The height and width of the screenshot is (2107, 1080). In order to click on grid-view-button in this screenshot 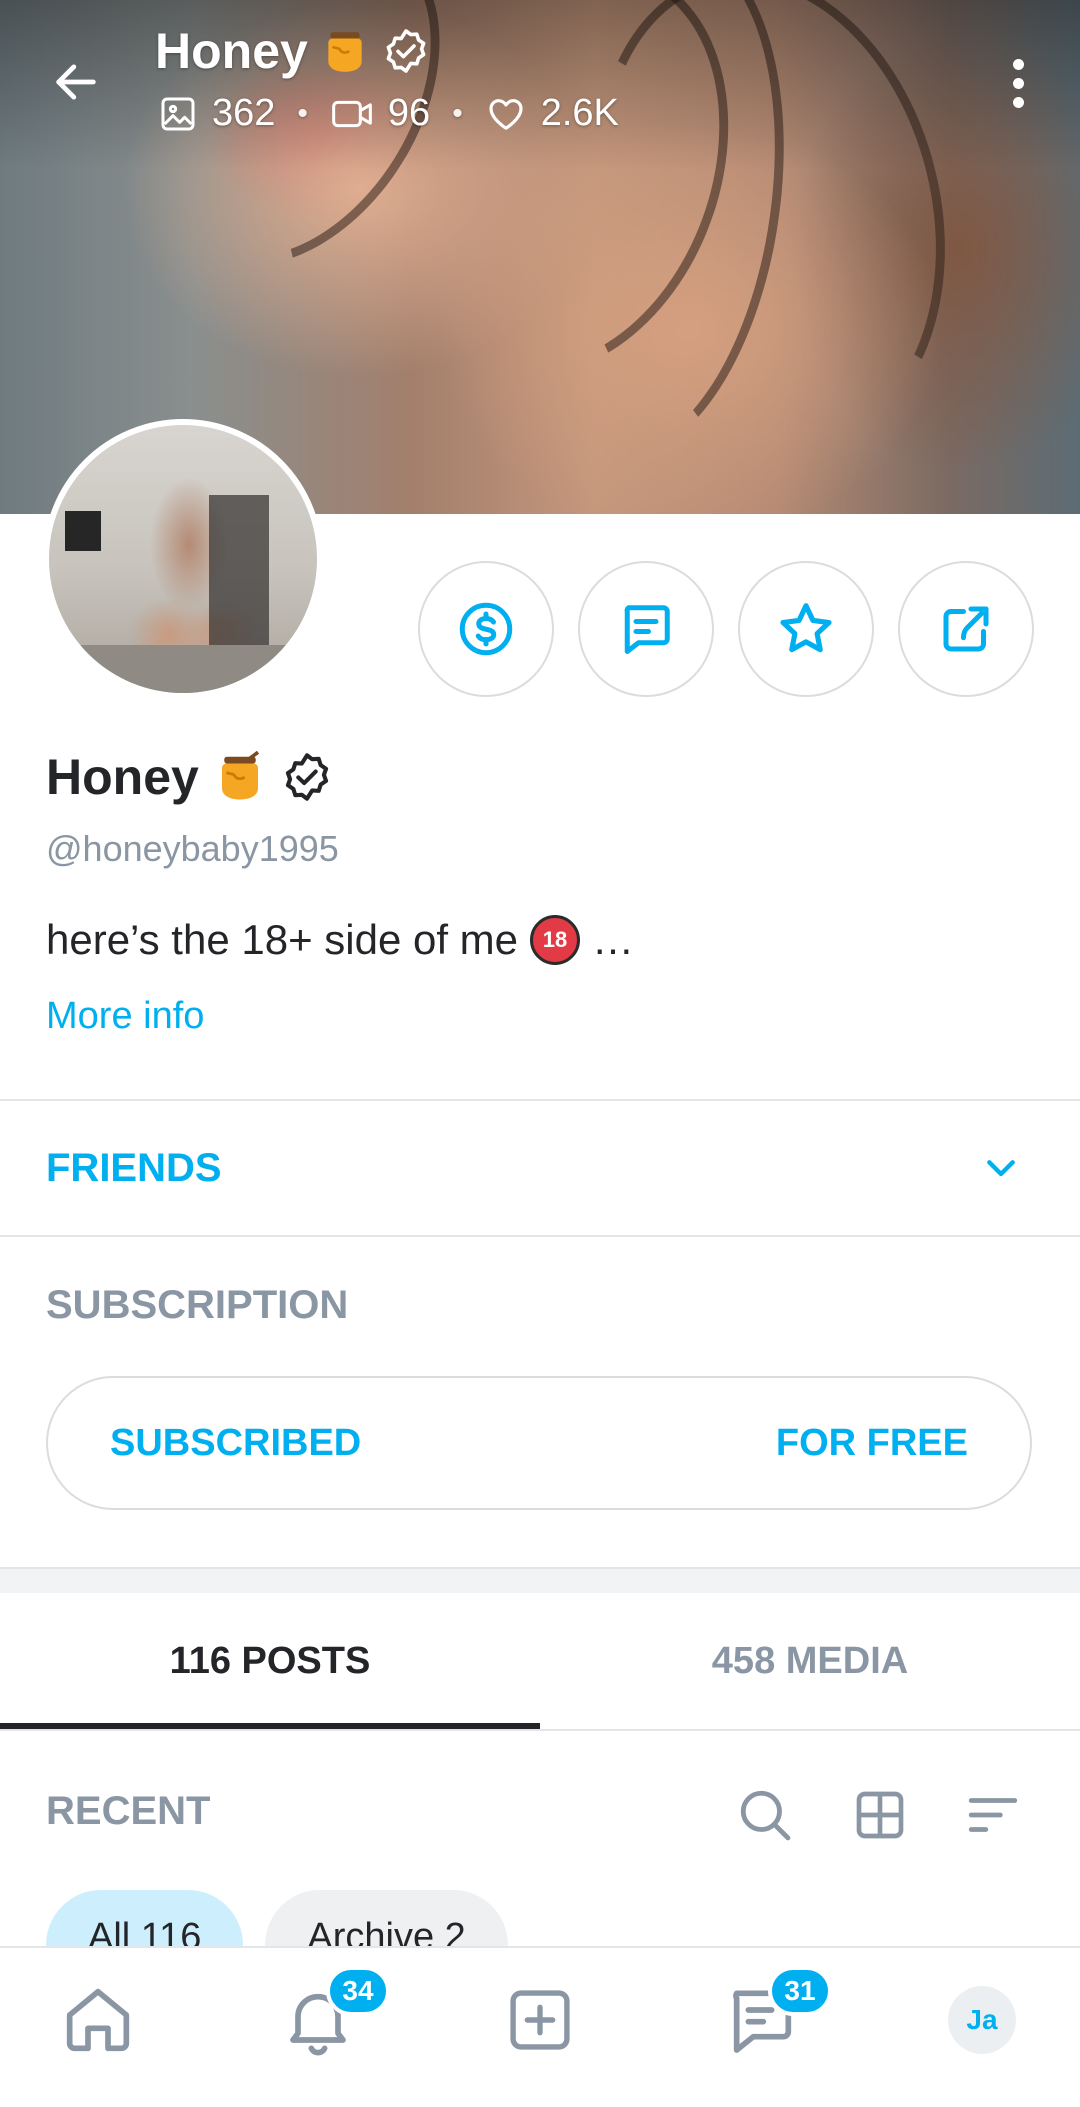, I will do `click(880, 1815)`.